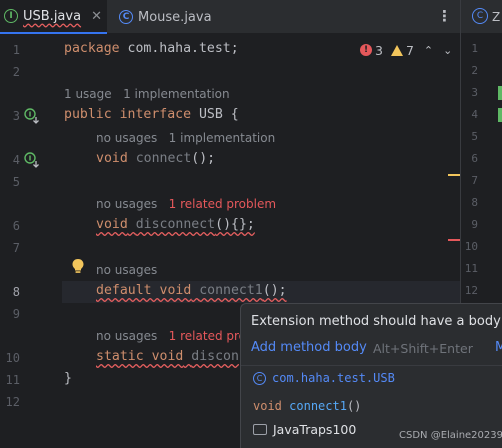  What do you see at coordinates (235, 224) in the screenshot?
I see `code-text: (){};` at bounding box center [235, 224].